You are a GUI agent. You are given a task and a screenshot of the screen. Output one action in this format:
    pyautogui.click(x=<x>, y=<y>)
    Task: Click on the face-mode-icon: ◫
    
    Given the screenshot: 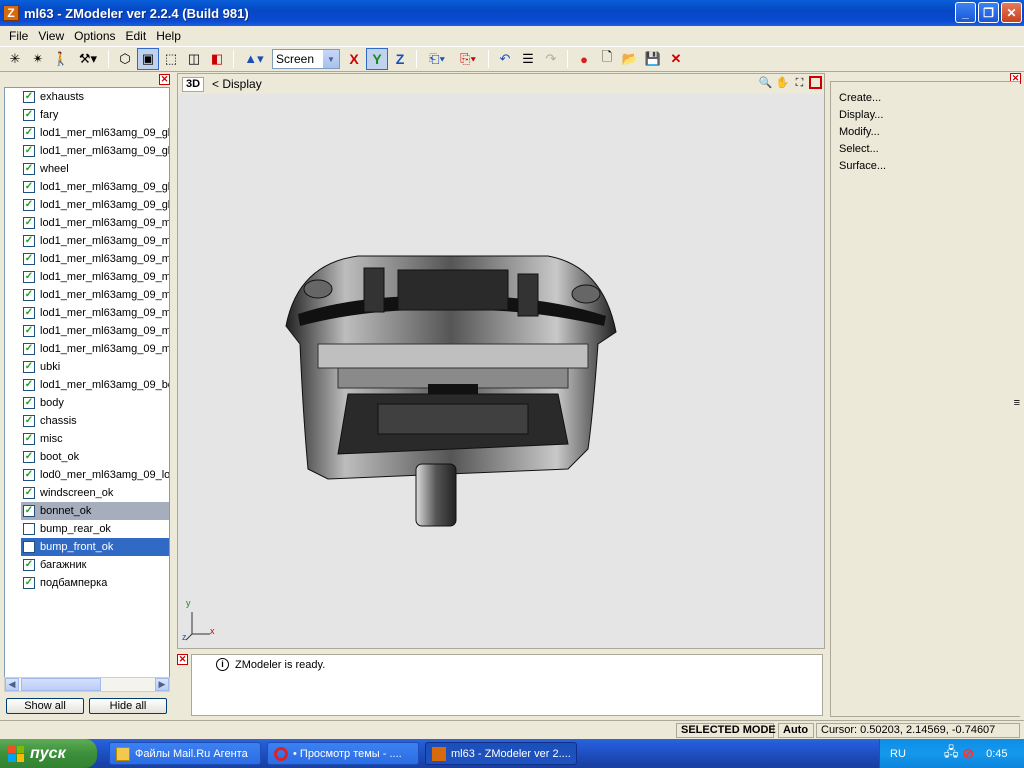 What is the action you would take?
    pyautogui.click(x=194, y=59)
    